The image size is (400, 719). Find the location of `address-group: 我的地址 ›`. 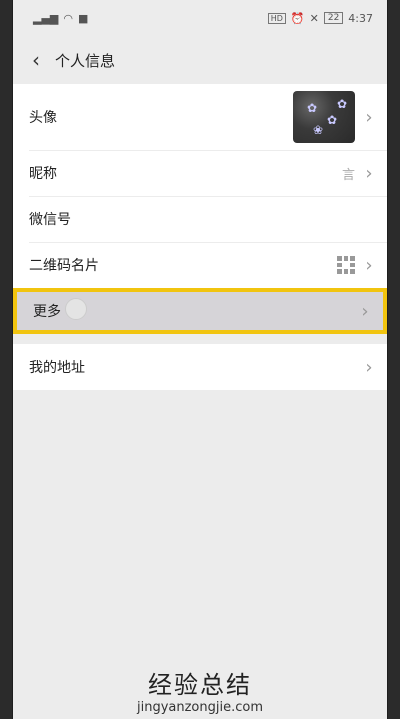

address-group: 我的地址 › is located at coordinates (200, 367).